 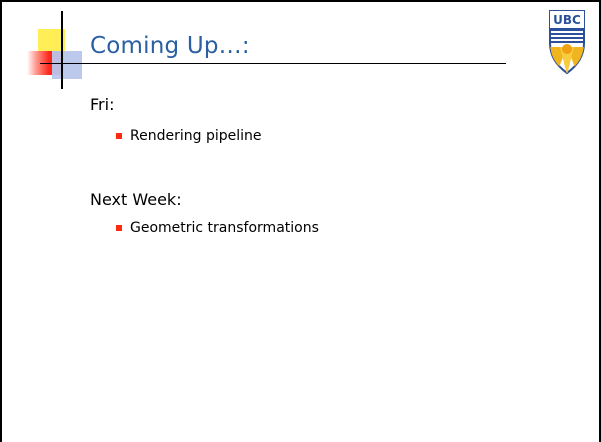 What do you see at coordinates (1, 221) in the screenshot?
I see `slide-border-left` at bounding box center [1, 221].